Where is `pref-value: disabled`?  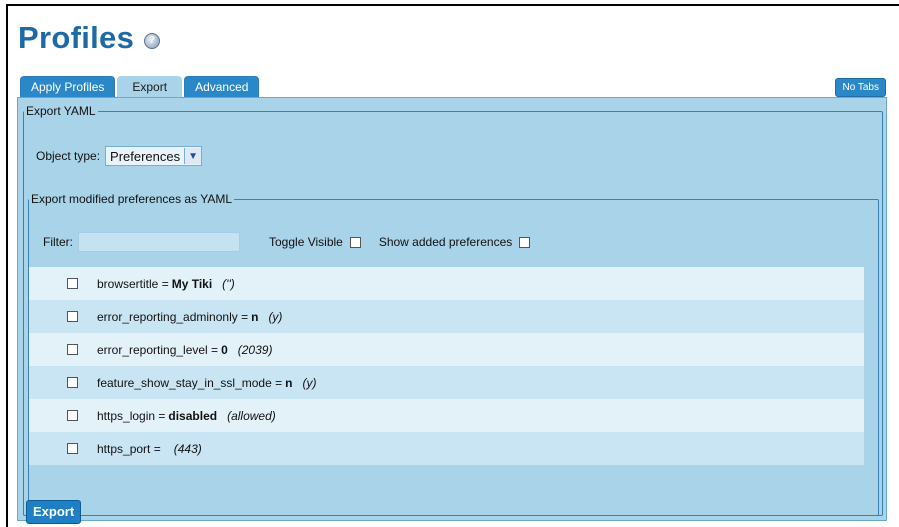
pref-value: disabled is located at coordinates (193, 415).